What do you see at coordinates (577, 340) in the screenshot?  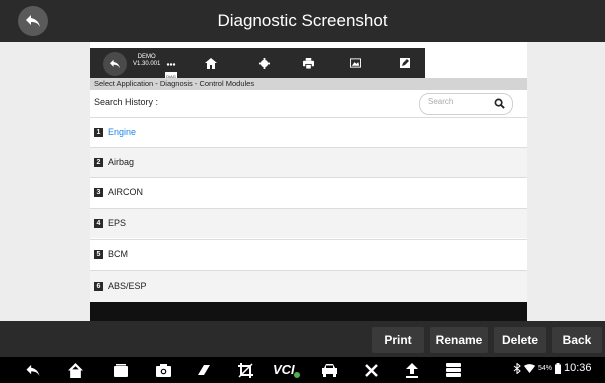 I see `back-button: Back` at bounding box center [577, 340].